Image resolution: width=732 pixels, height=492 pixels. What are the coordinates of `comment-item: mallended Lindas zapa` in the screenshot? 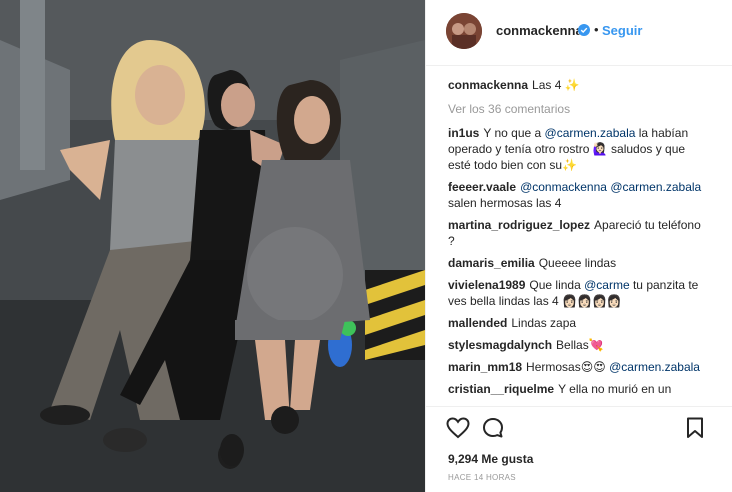 It's located at (578, 323).